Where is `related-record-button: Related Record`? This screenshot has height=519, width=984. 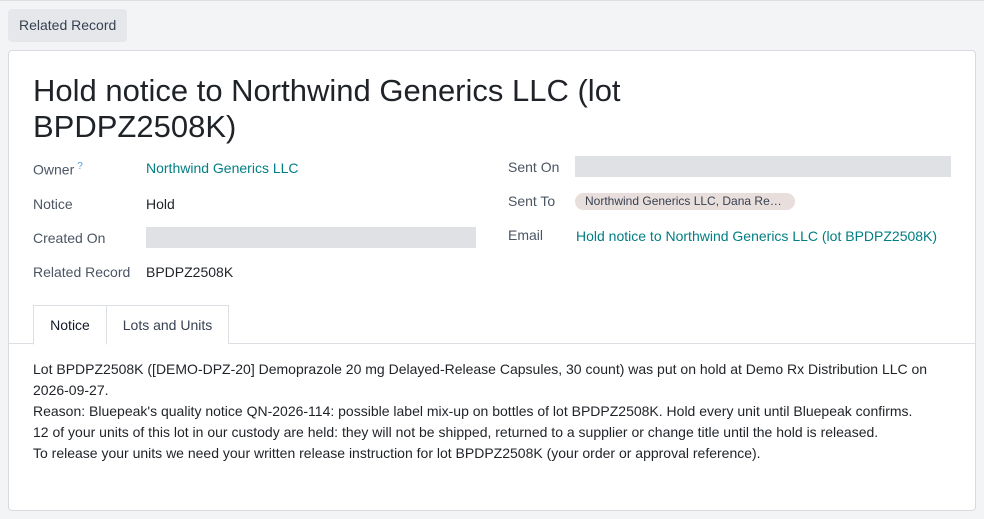
related-record-button: Related Record is located at coordinates (68, 25).